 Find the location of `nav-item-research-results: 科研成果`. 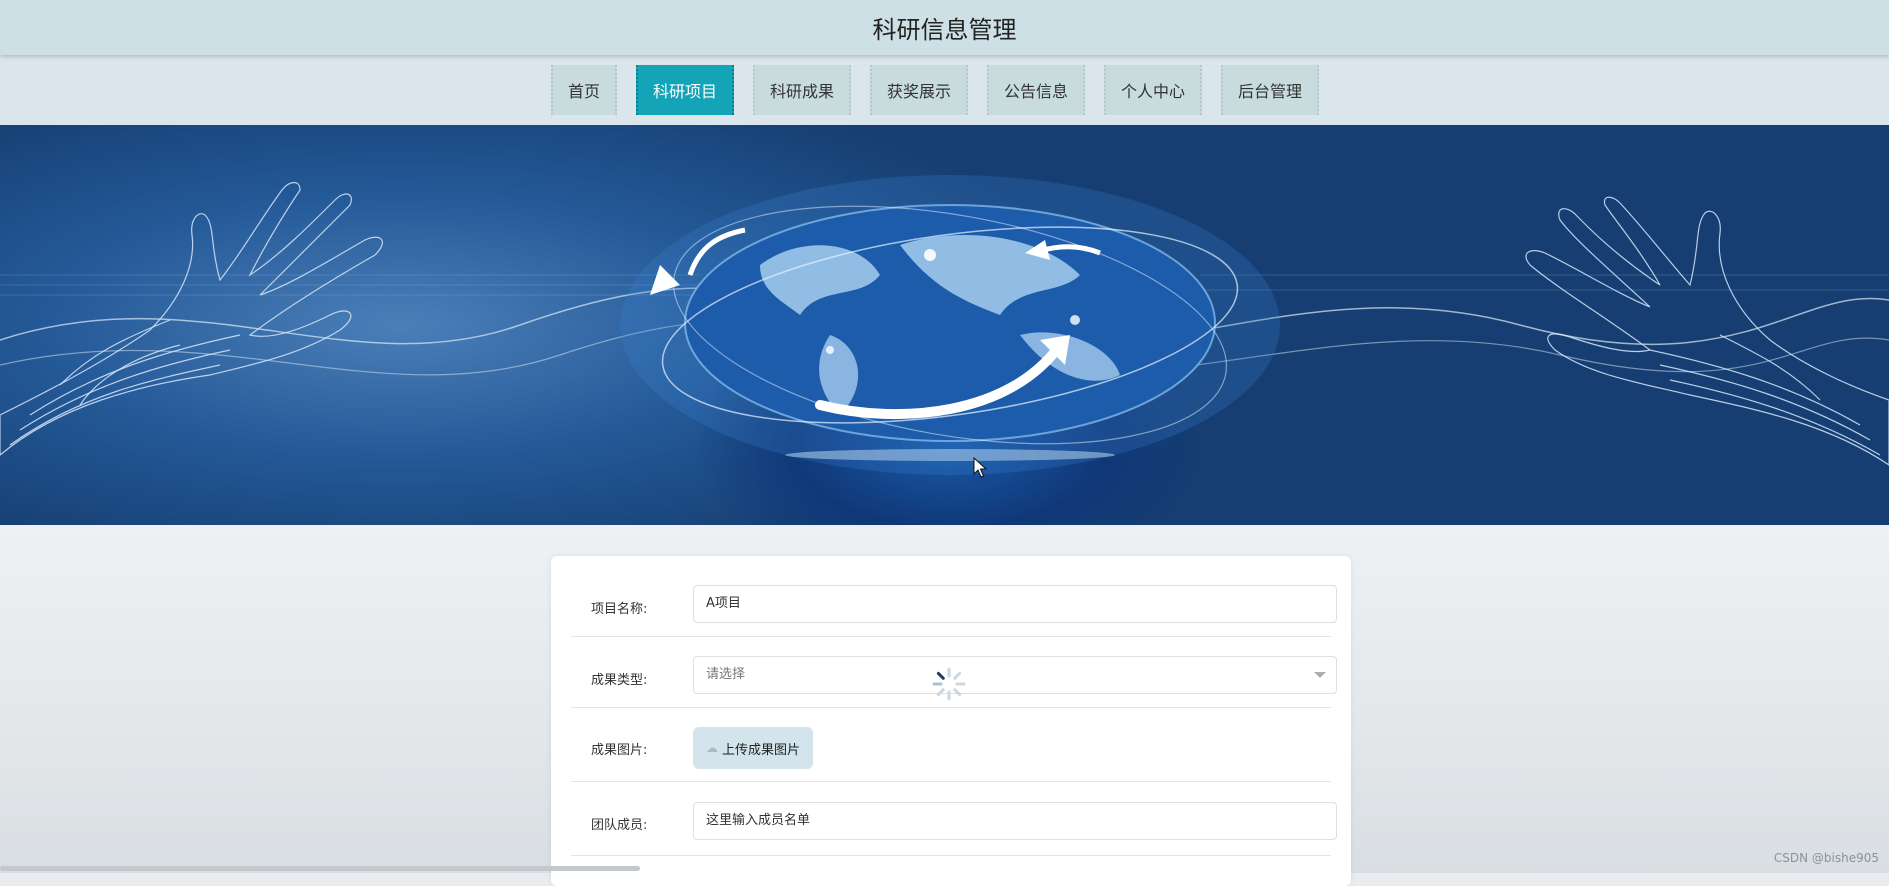

nav-item-research-results: 科研成果 is located at coordinates (801, 90).